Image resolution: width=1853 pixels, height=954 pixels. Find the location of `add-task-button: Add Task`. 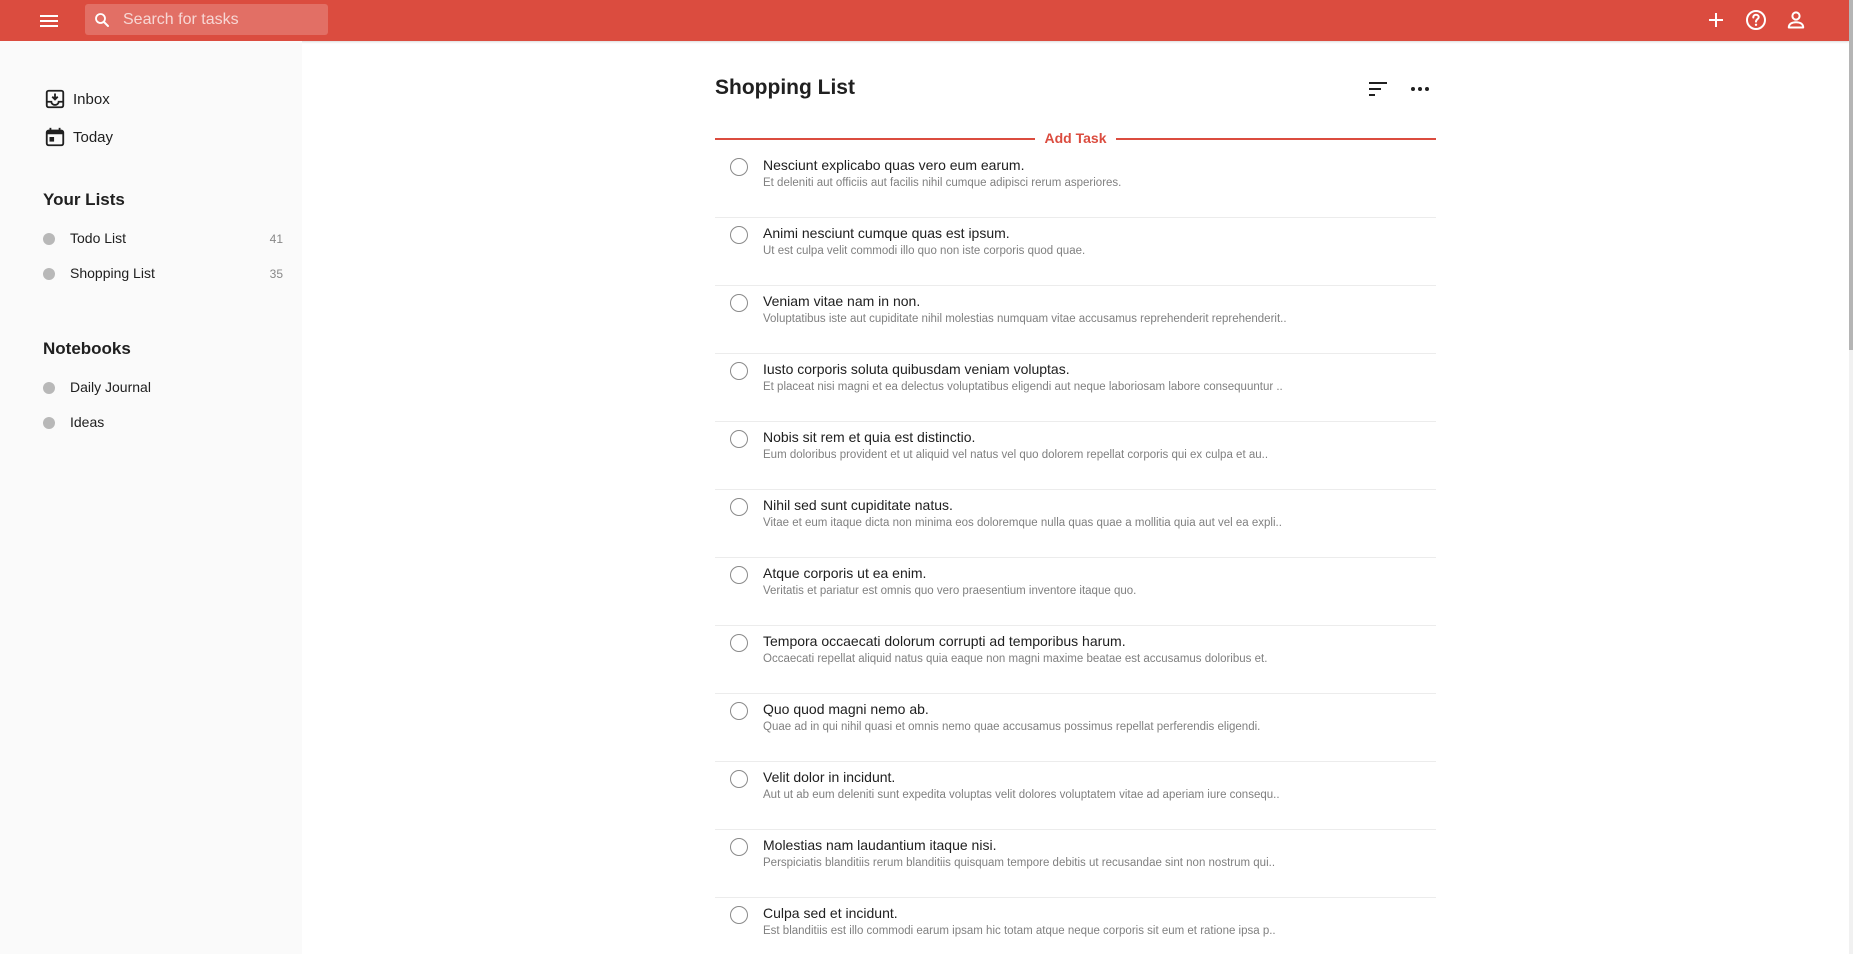

add-task-button: Add Task is located at coordinates (1075, 138).